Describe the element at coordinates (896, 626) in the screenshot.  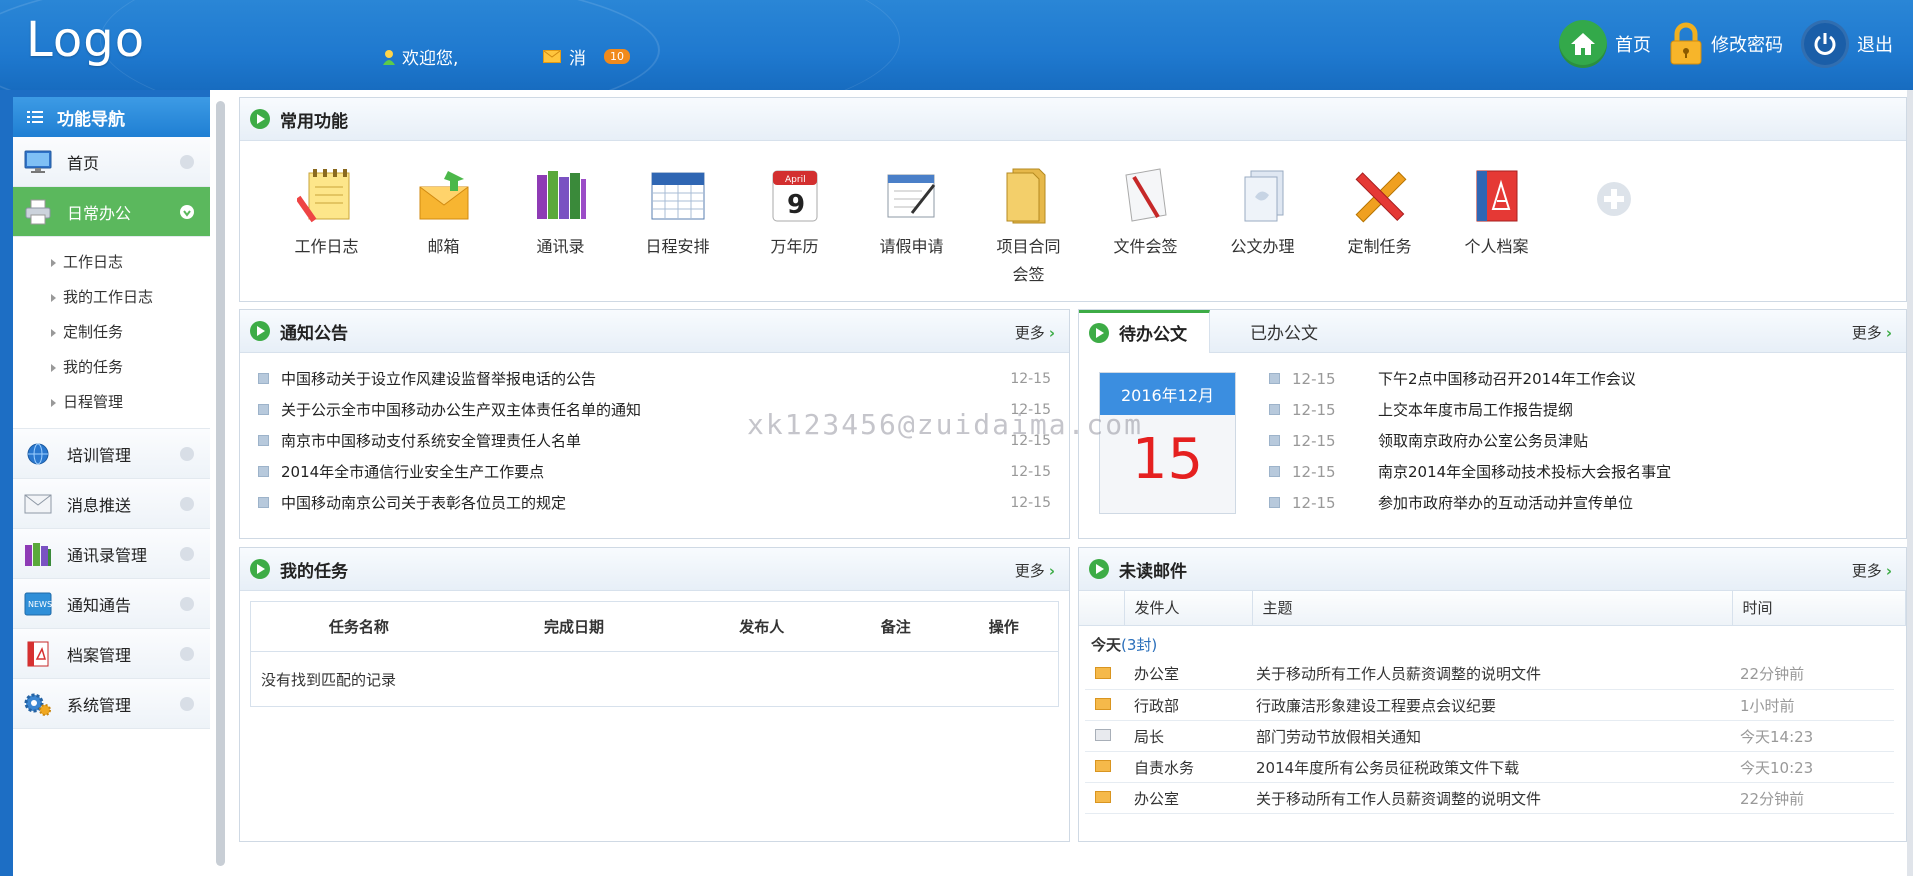
I see `column-header: 备注` at that location.